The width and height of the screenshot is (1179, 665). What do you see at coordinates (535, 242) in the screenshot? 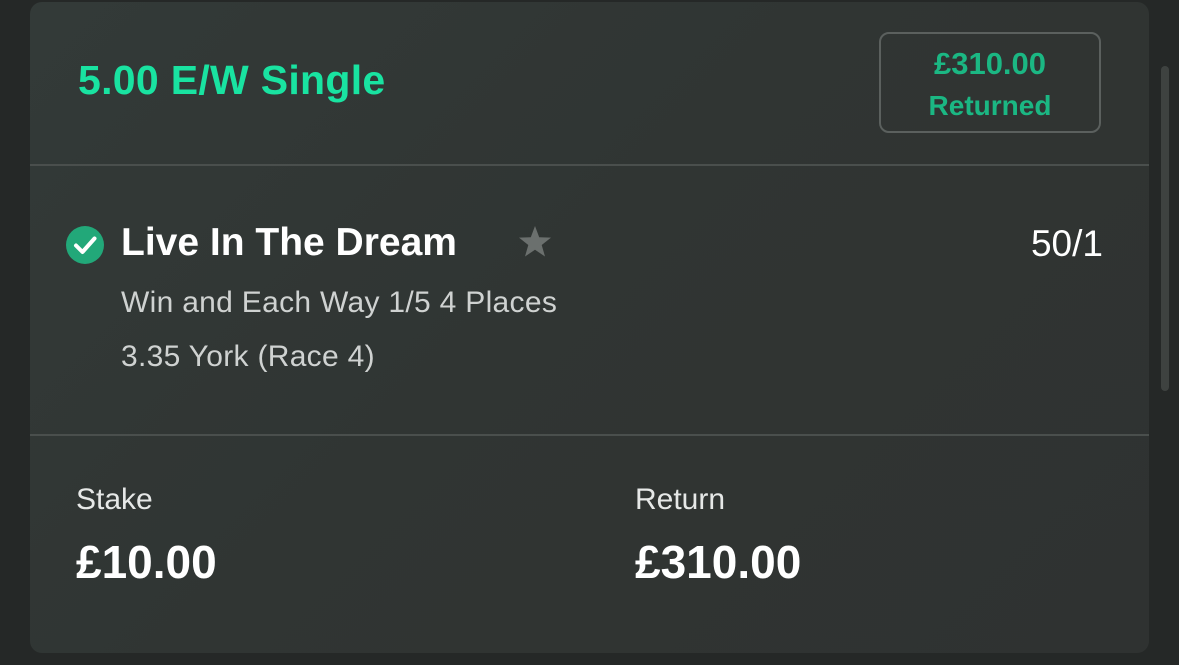
I see `star-icon` at bounding box center [535, 242].